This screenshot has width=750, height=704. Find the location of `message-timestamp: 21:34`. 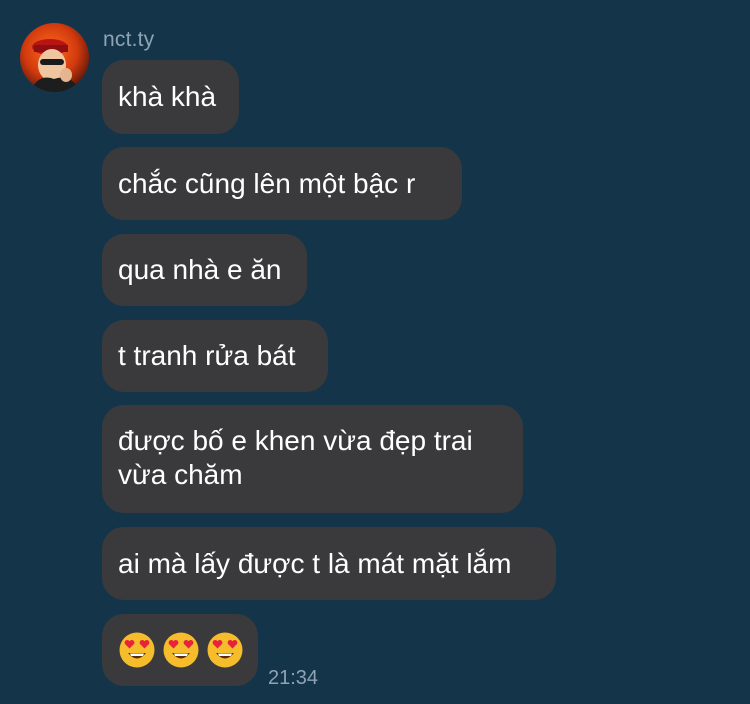

message-timestamp: 21:34 is located at coordinates (293, 678).